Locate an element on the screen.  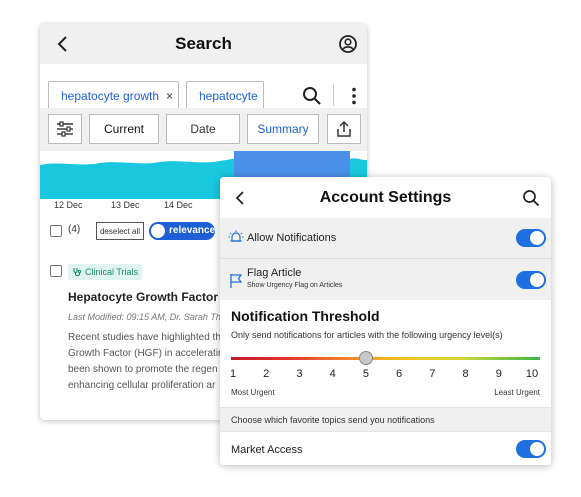
flag-icon is located at coordinates (236, 281).